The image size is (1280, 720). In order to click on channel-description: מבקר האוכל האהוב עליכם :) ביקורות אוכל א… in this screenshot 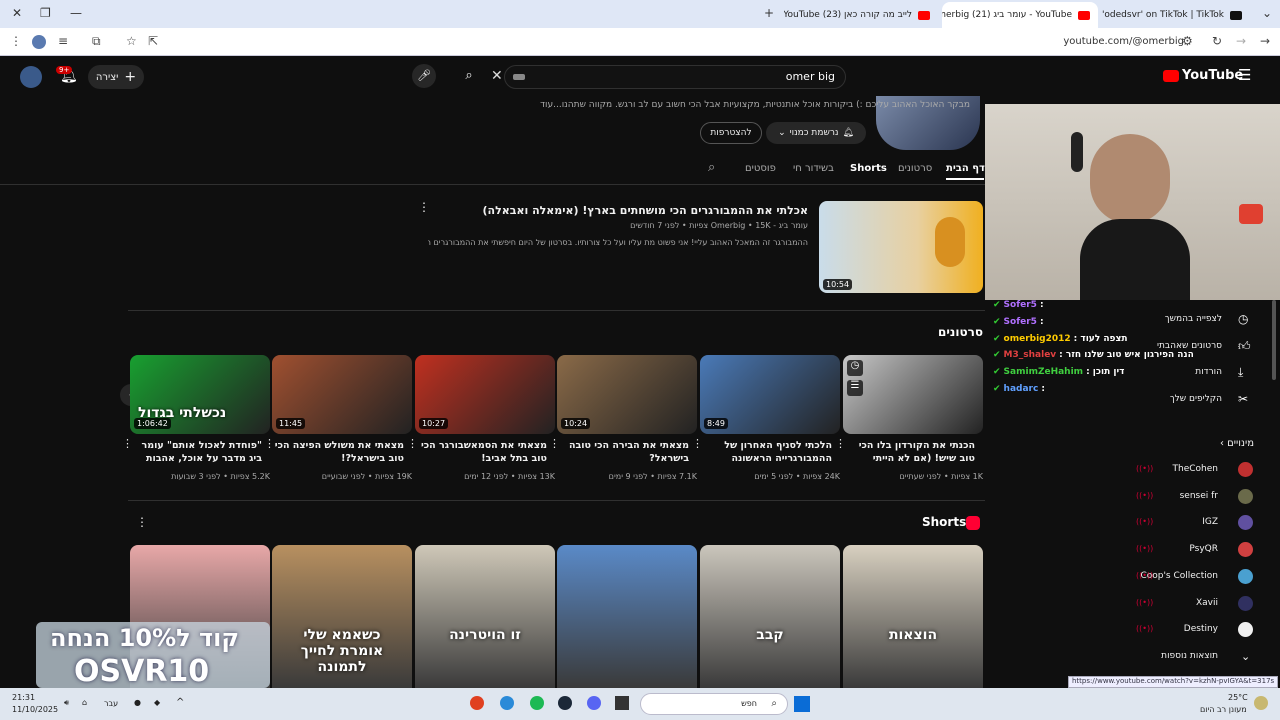, I will do `click(755, 105)`.